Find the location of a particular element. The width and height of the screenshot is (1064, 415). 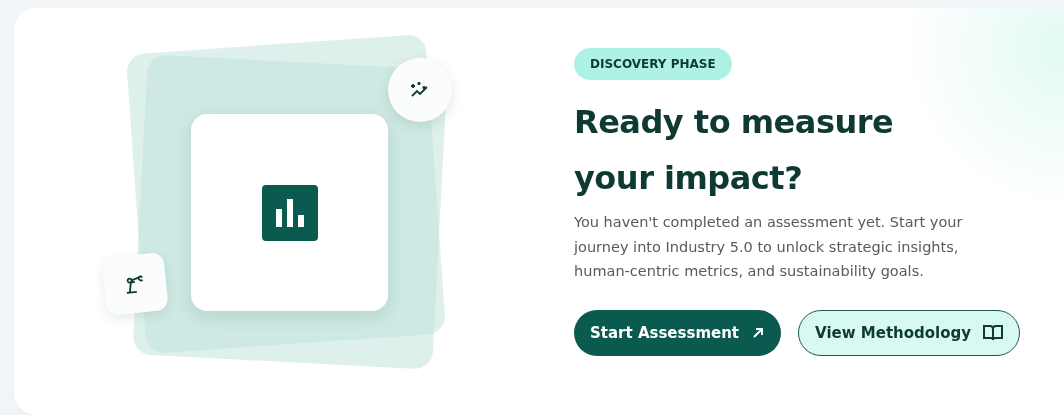

heading: Ready to measure your impact? is located at coordinates (734, 150).